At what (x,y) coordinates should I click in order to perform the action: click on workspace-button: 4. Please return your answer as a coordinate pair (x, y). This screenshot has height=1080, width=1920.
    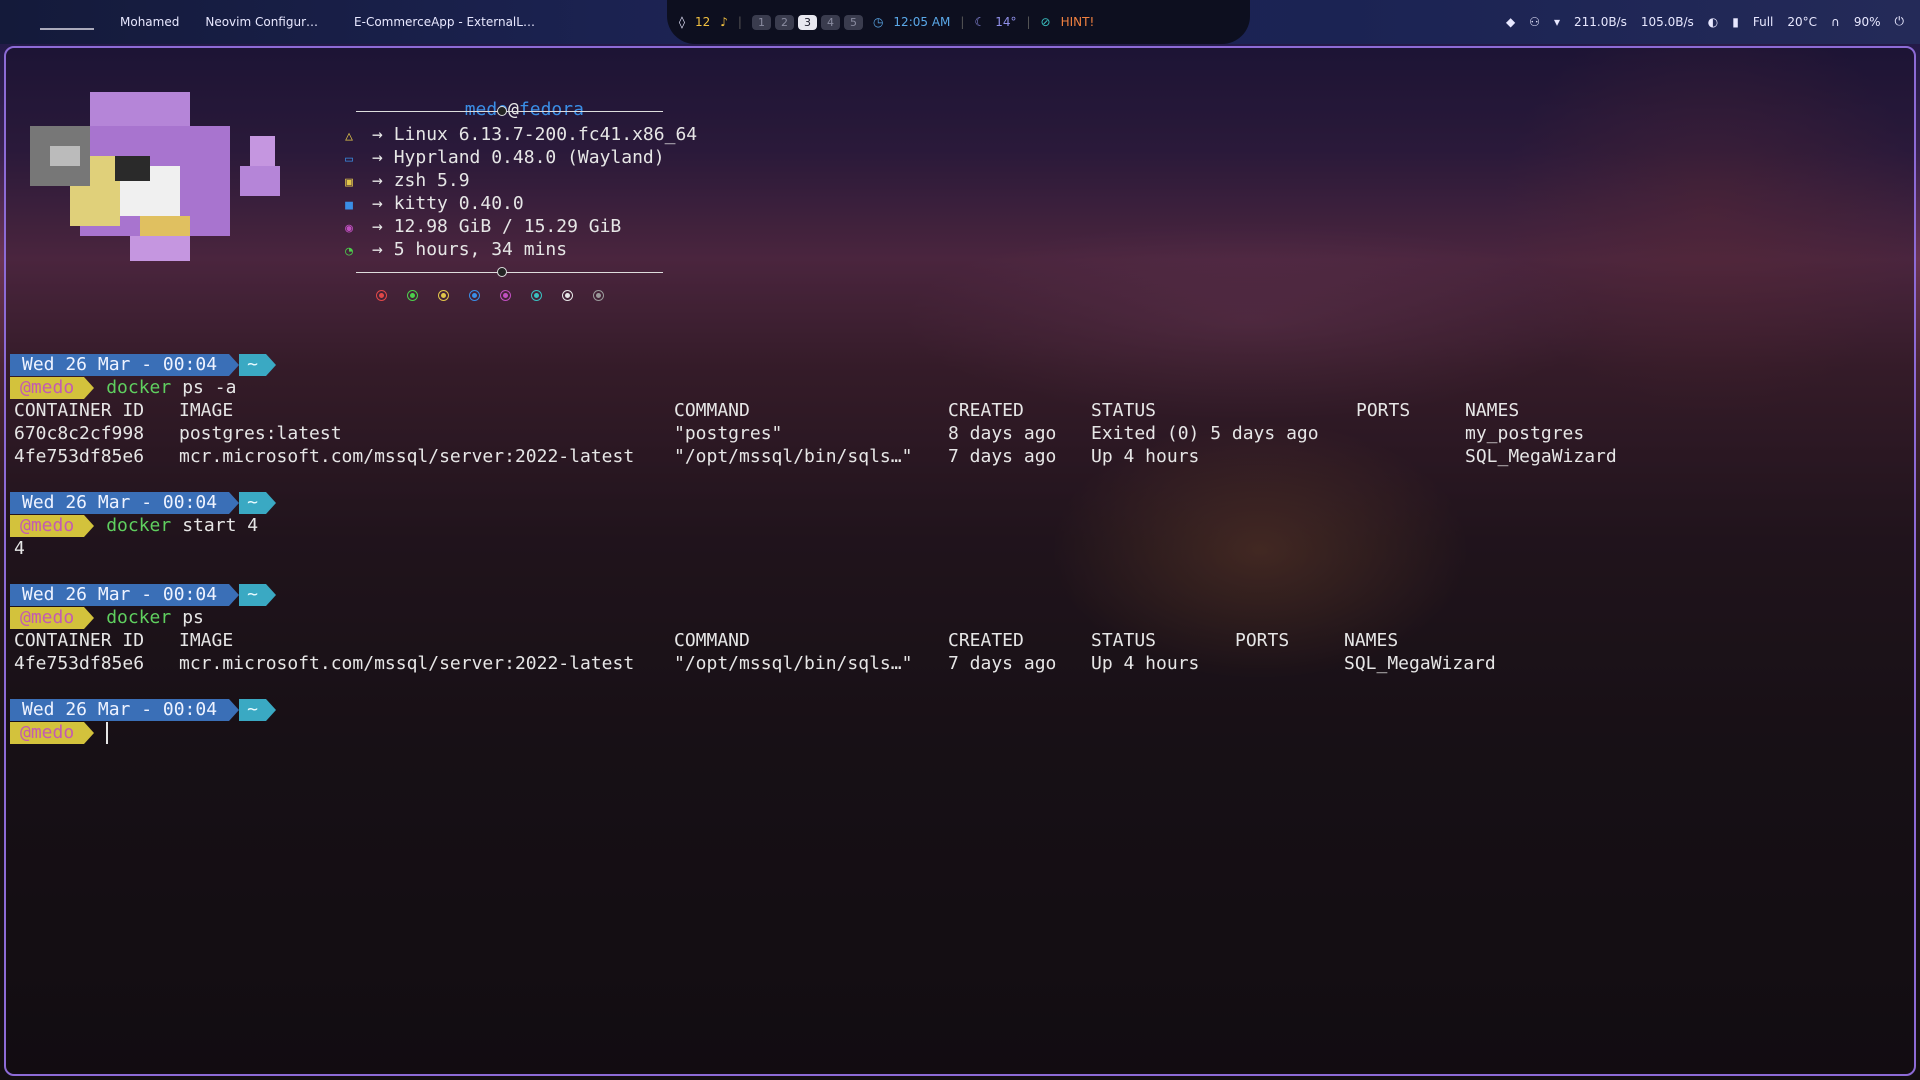
    Looking at the image, I should click on (830, 22).